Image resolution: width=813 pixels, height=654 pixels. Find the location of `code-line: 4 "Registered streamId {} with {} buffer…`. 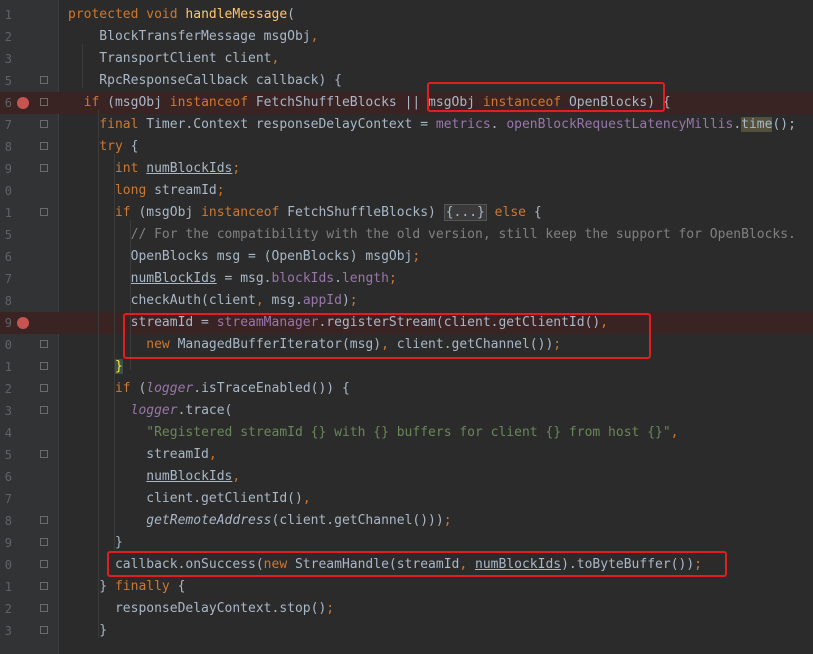

code-line: 4 "Registered streamId {} with {} buffer… is located at coordinates (406, 433).